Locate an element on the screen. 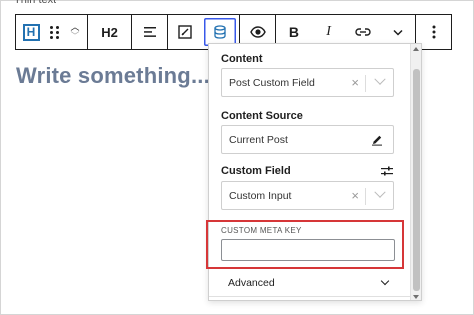  custom-meta-key-label: CUSTOM META KEY is located at coordinates (261, 230).